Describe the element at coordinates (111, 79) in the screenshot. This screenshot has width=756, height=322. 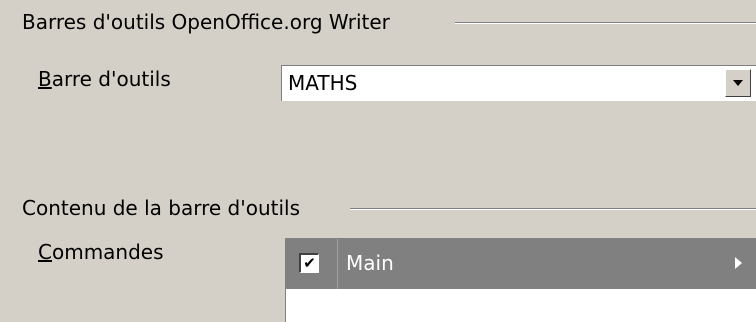
I see `toolbar-label-text: arre d'outils` at that location.